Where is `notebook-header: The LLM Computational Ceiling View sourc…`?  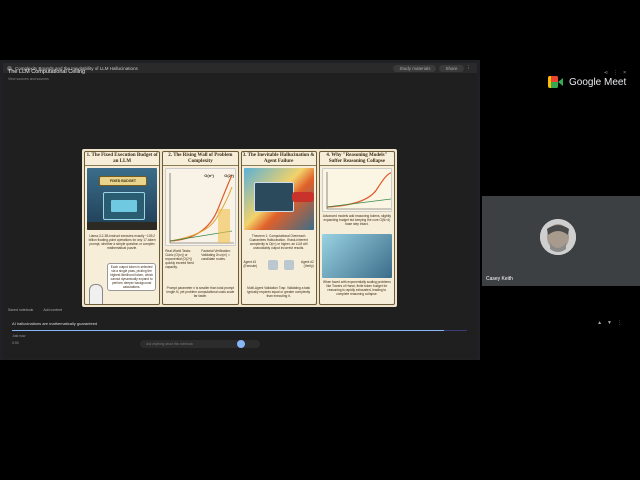 notebook-header: The LLM Computational Ceiling View sourc… is located at coordinates (46, 75).